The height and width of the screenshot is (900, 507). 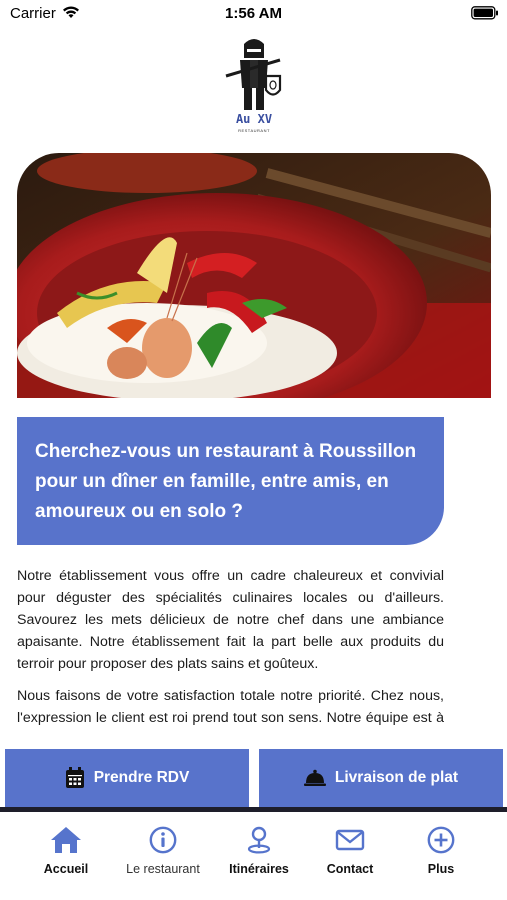 What do you see at coordinates (74, 777) in the screenshot?
I see `calendar-icon` at bounding box center [74, 777].